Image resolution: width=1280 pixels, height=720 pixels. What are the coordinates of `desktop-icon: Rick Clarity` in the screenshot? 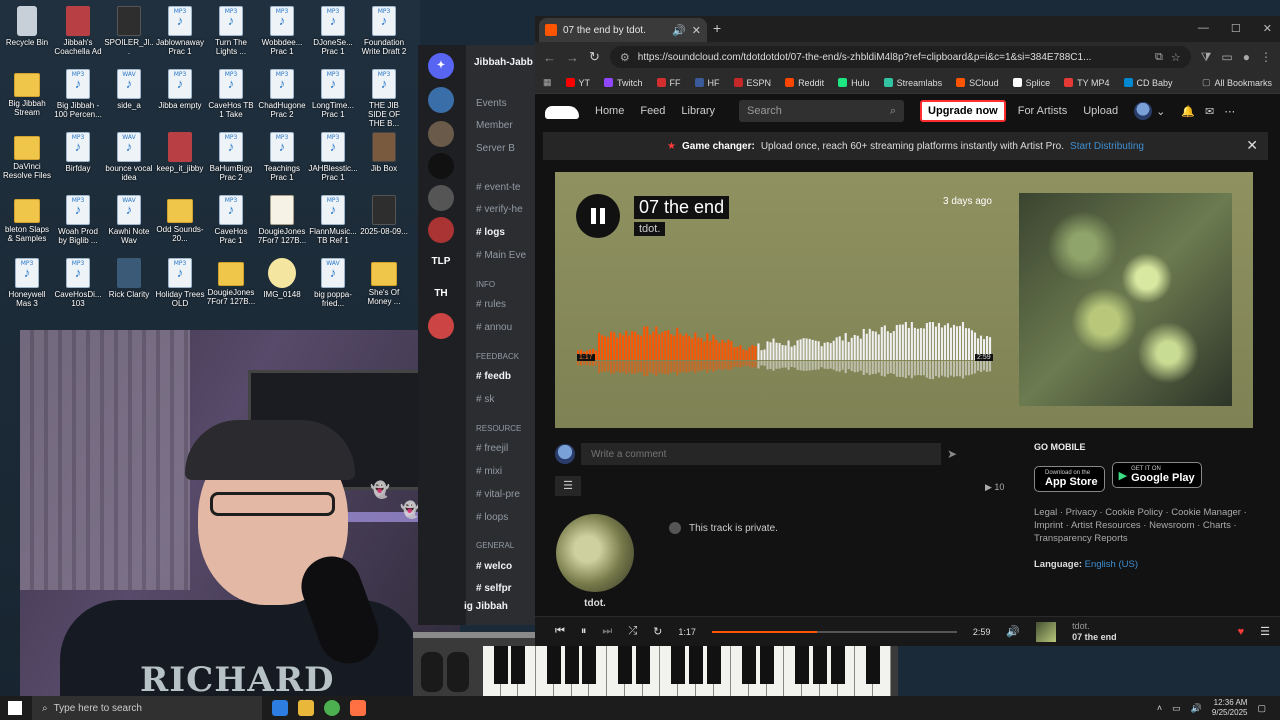 It's located at (129, 284).